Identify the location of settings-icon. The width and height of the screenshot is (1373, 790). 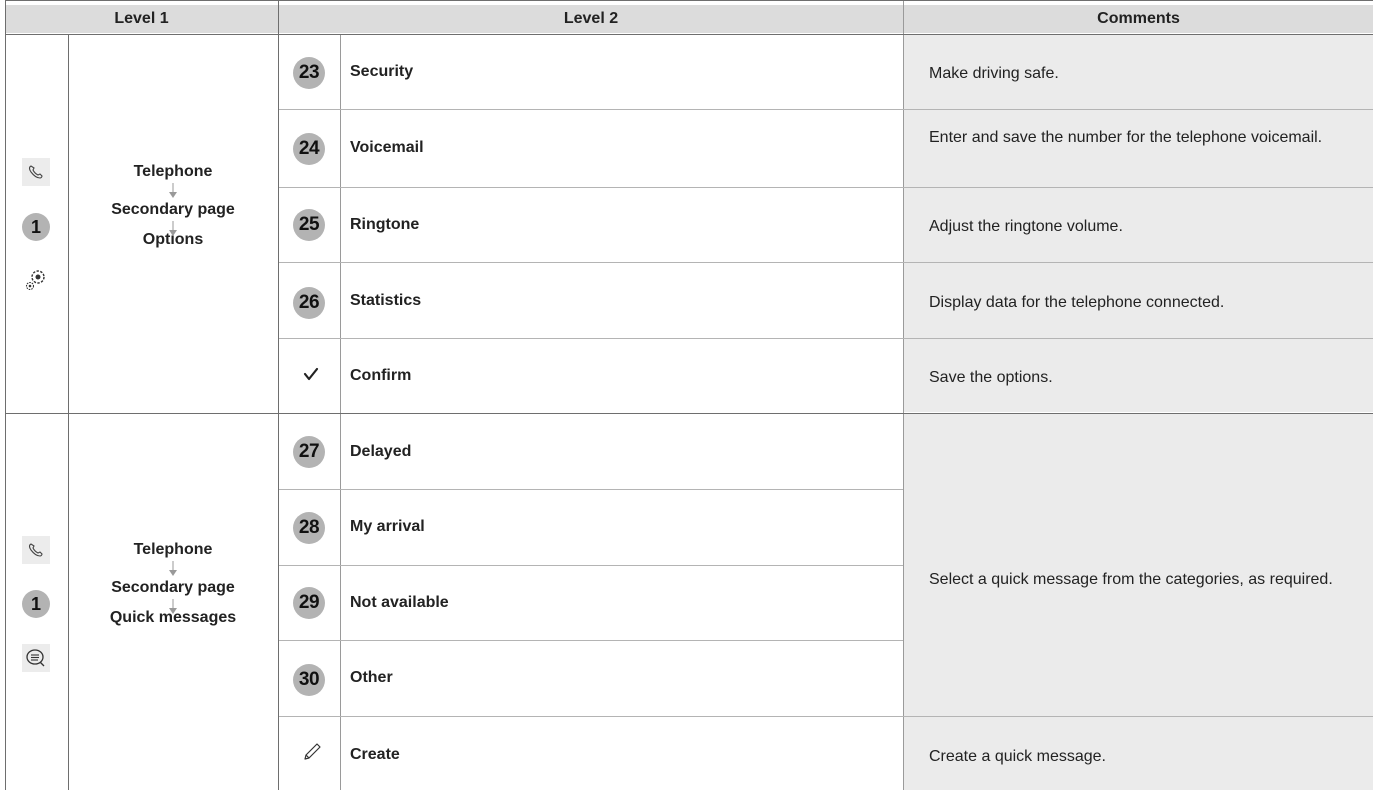
(36, 280).